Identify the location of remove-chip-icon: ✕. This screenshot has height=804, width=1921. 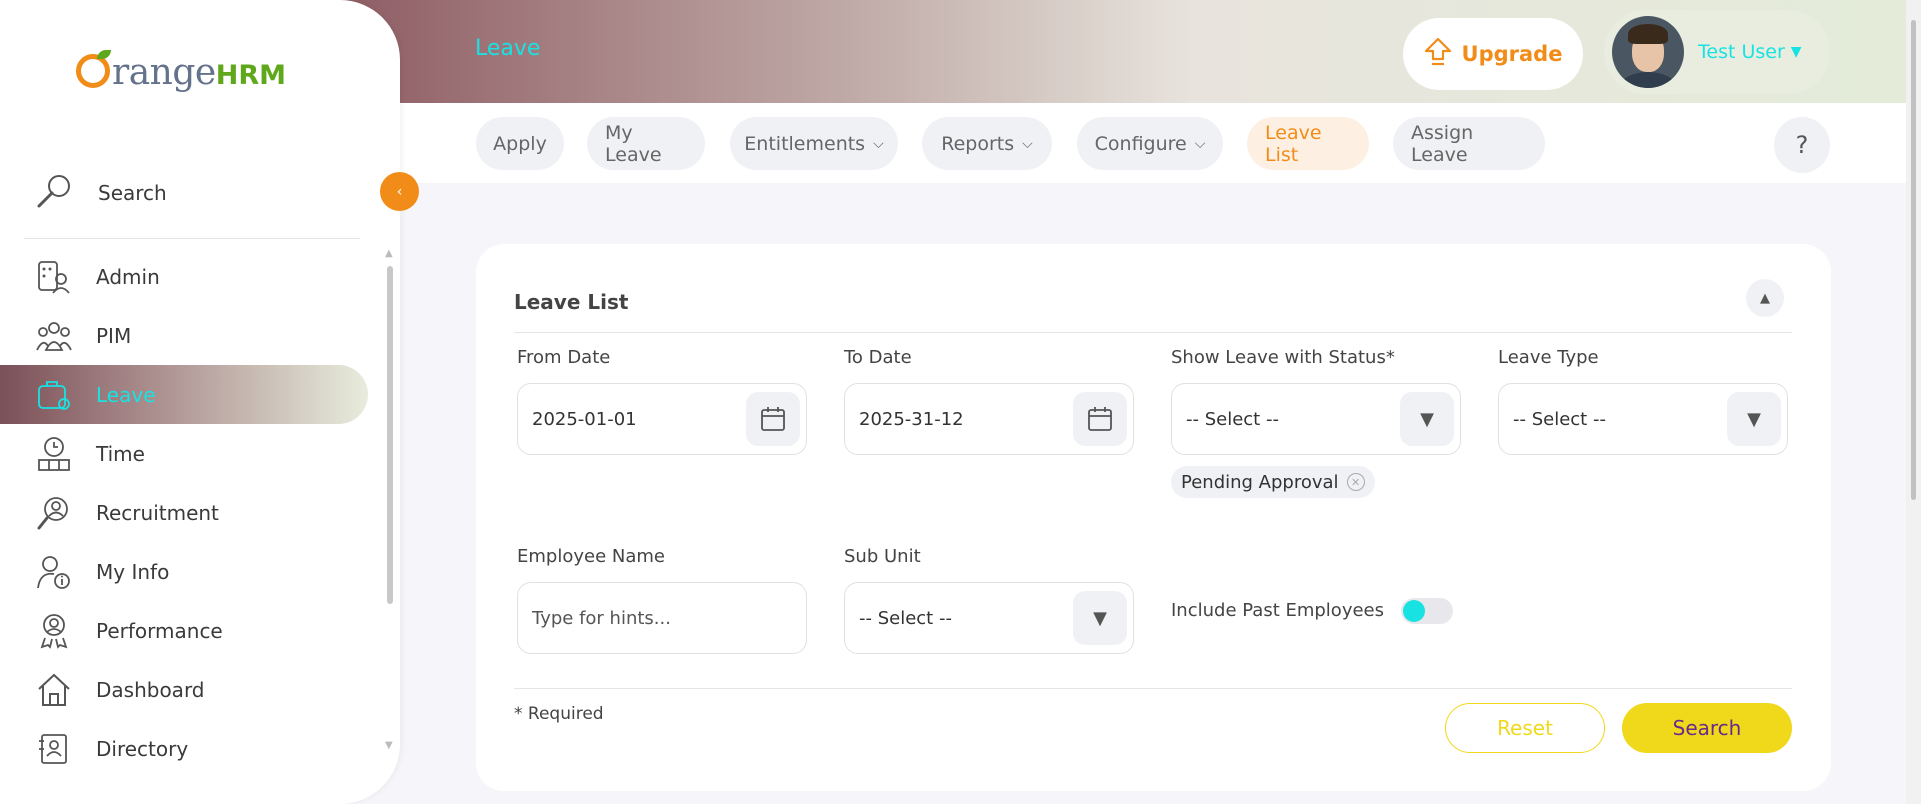
(1355, 482).